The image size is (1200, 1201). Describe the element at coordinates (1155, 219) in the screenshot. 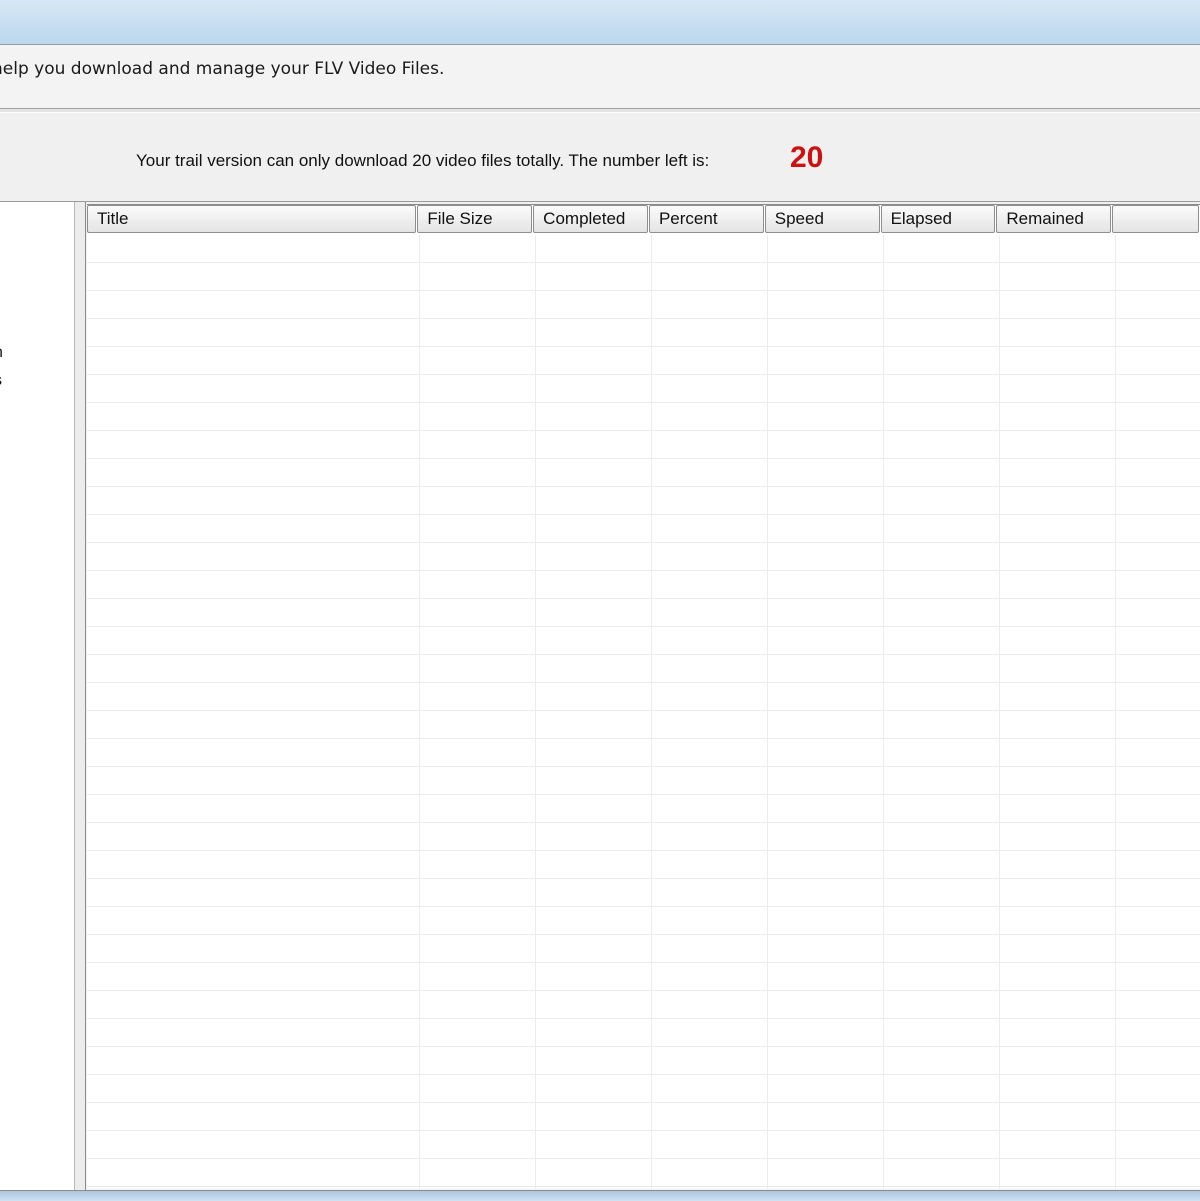

I see `column-header-extra` at that location.